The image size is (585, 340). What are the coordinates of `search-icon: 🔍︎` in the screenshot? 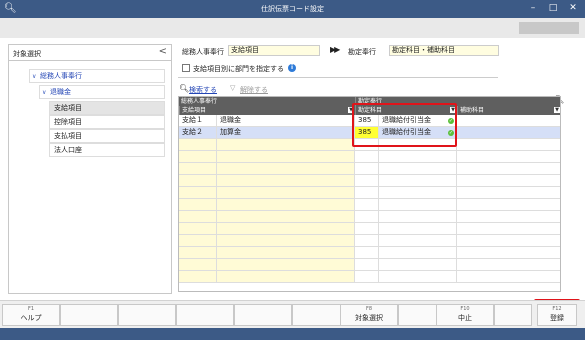 It's located at (184, 88).